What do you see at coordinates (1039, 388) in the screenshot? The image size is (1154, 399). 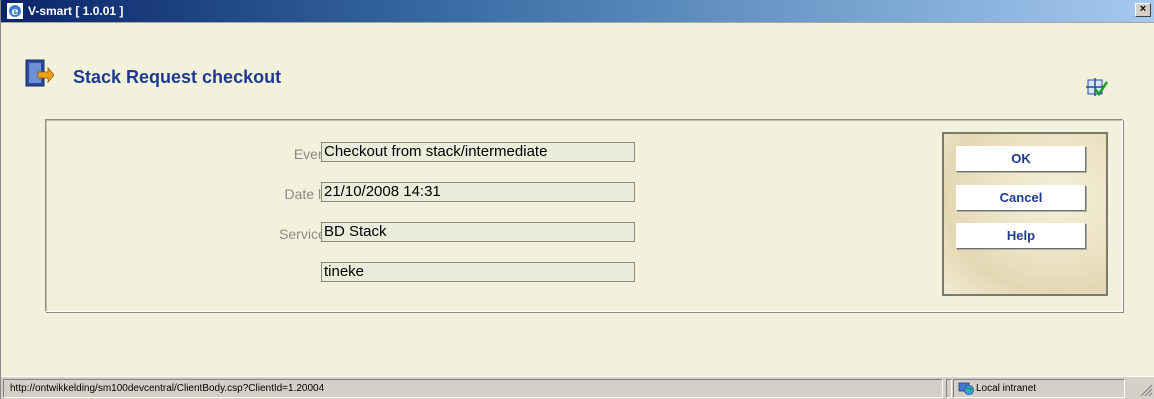 I see `security-zone: Local intranet` at bounding box center [1039, 388].